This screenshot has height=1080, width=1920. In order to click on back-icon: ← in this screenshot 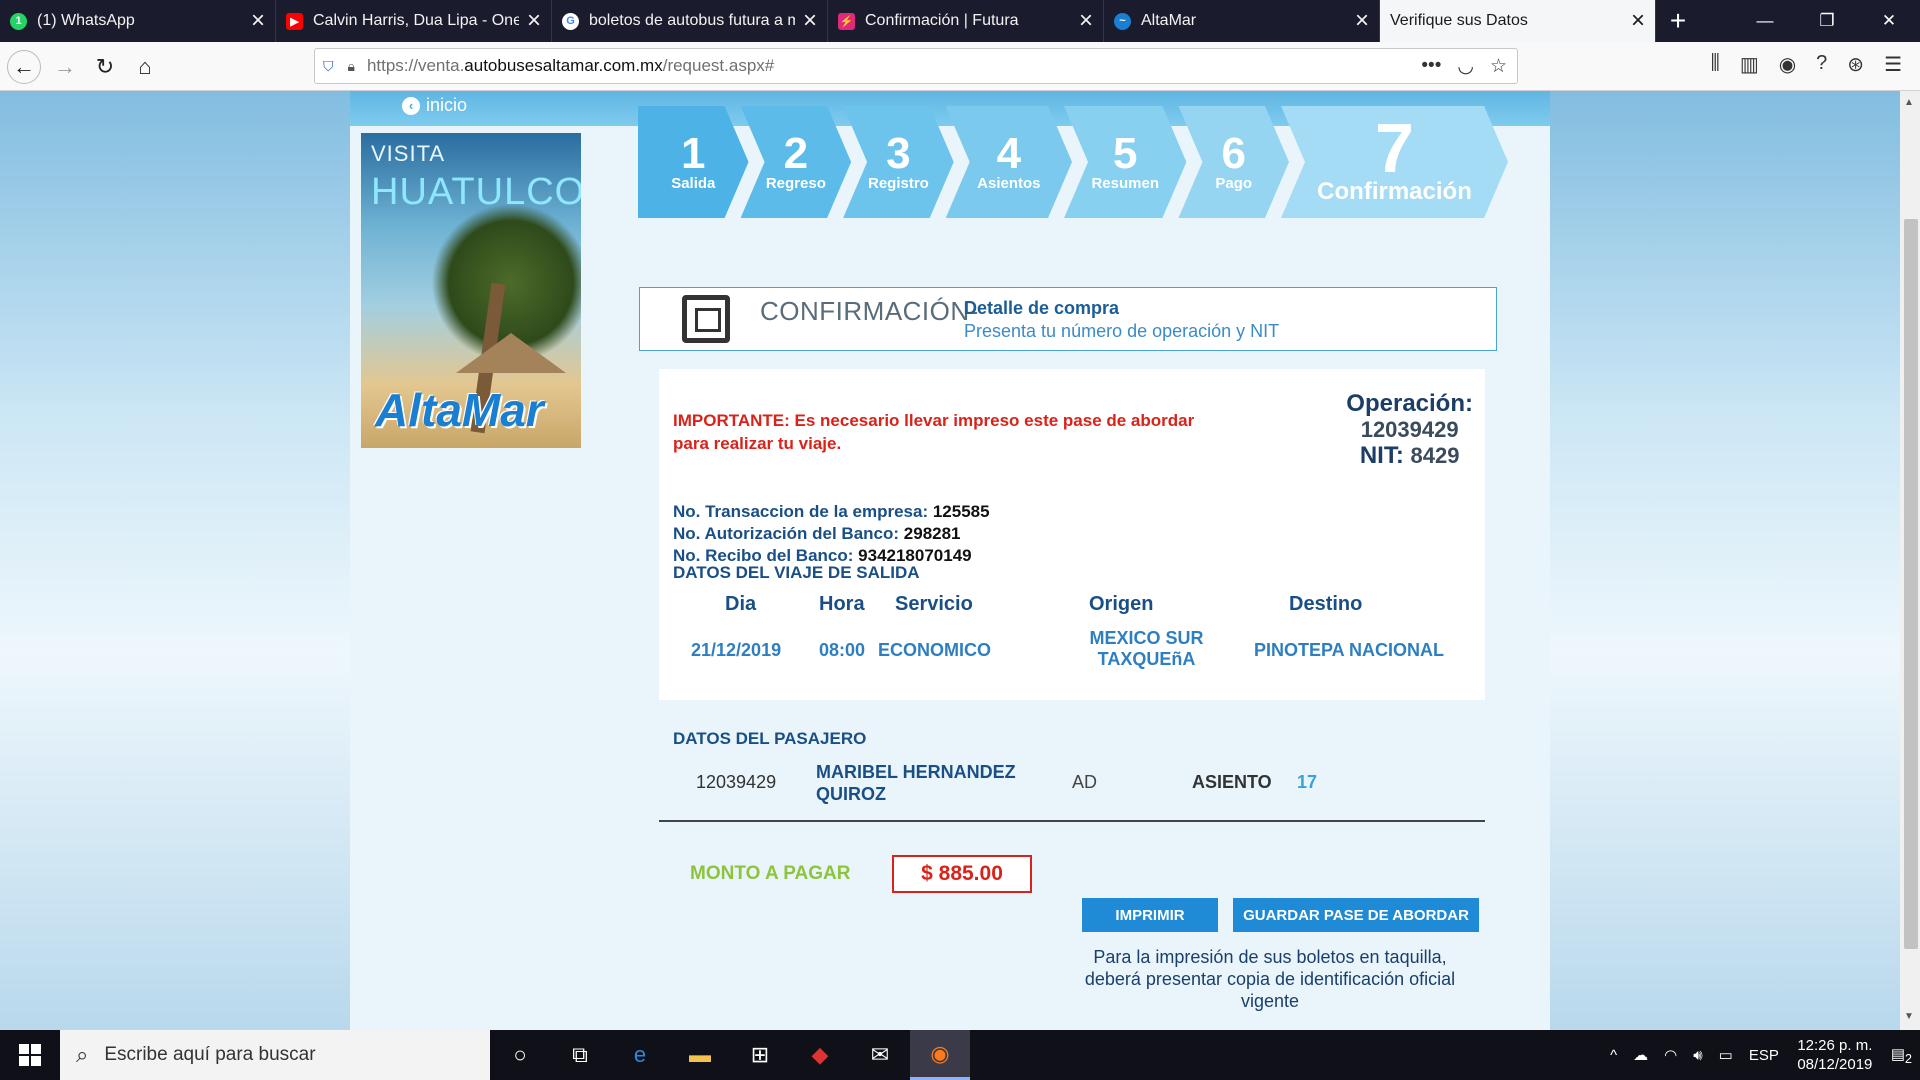, I will do `click(24, 67)`.